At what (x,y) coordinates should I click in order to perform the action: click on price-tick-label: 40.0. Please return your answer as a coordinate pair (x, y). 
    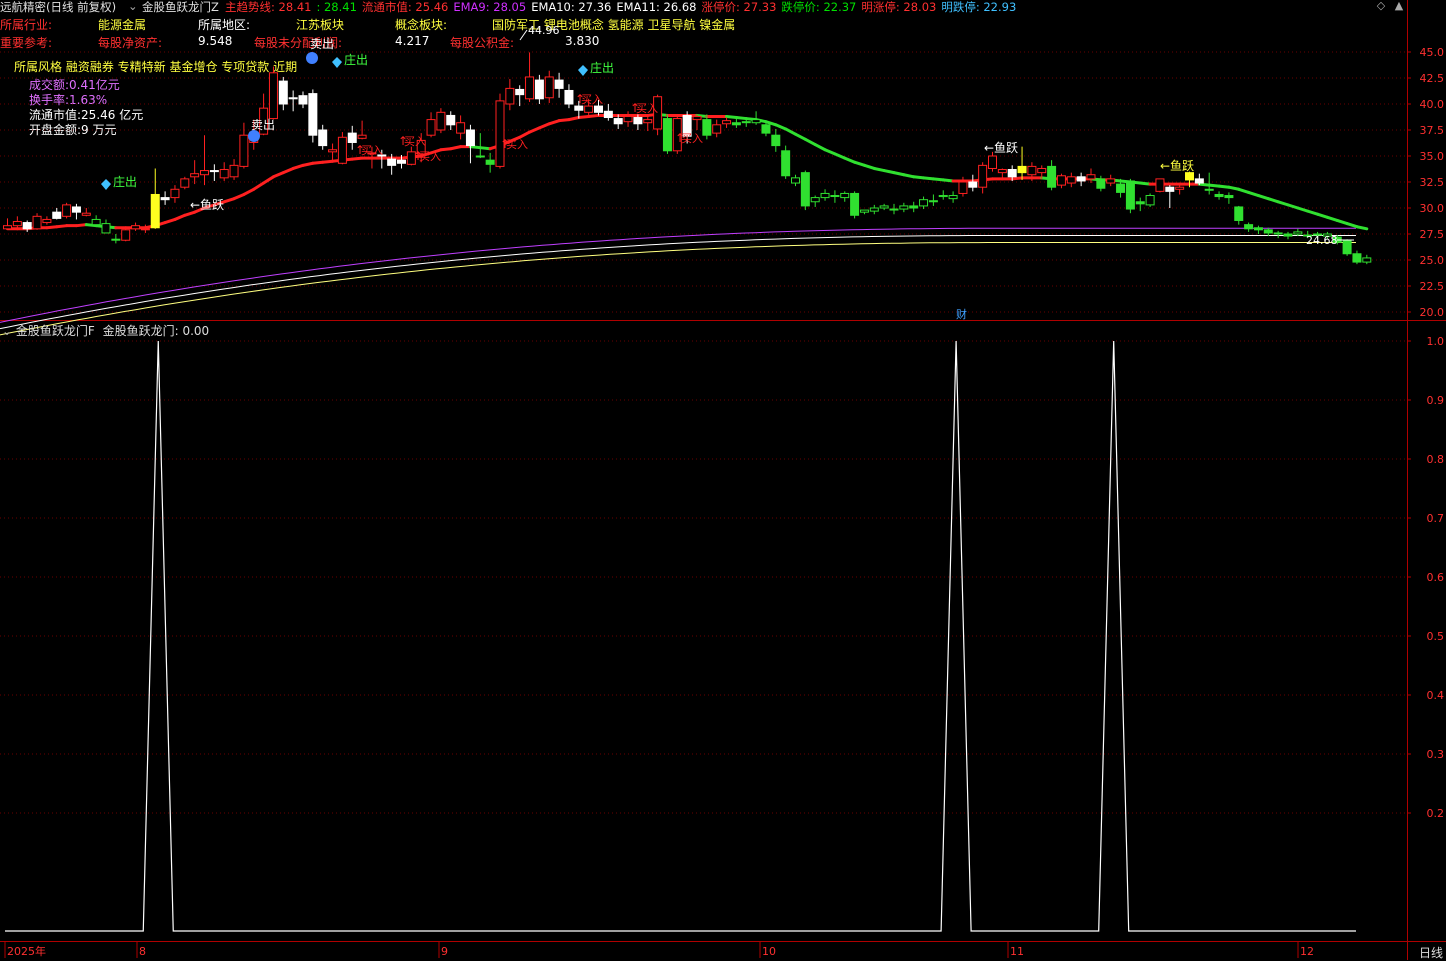
    Looking at the image, I should click on (1432, 104).